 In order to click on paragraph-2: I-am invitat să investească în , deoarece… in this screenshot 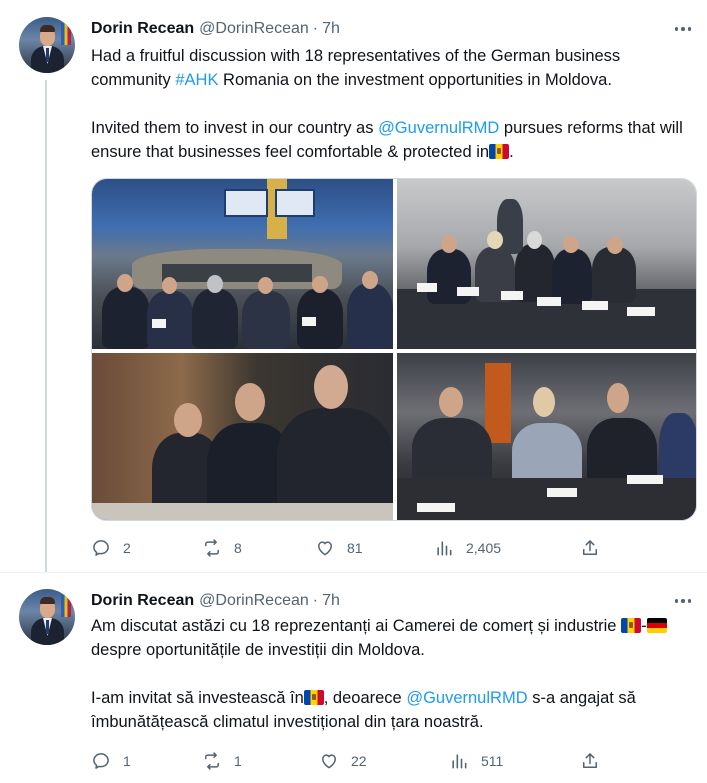, I will do `click(394, 710)`.